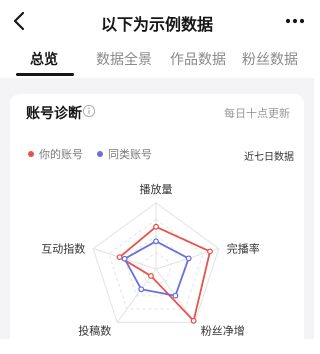 The width and height of the screenshot is (320, 354). I want to click on radar-axis-label: 投稿数, so click(94, 330).